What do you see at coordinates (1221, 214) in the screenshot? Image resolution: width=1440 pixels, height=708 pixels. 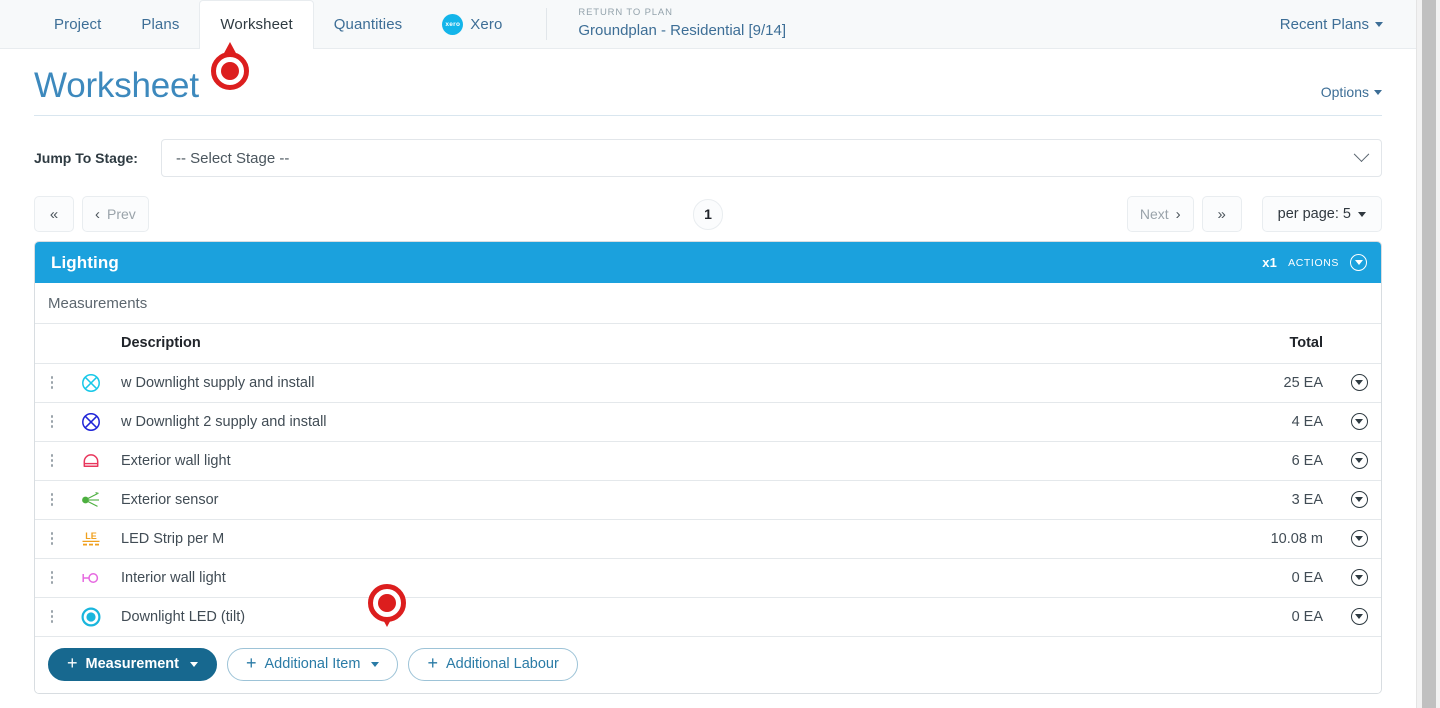 I see `pagination-last-button: »` at bounding box center [1221, 214].